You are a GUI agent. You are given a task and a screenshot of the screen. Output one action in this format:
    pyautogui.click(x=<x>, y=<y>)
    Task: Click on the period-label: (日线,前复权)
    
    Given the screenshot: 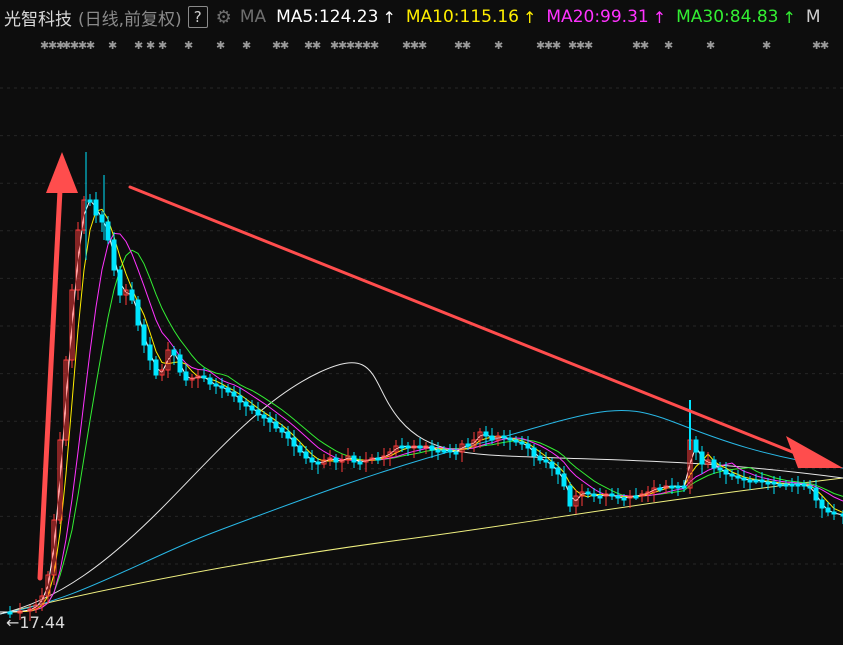 What is the action you would take?
    pyautogui.click(x=130, y=19)
    